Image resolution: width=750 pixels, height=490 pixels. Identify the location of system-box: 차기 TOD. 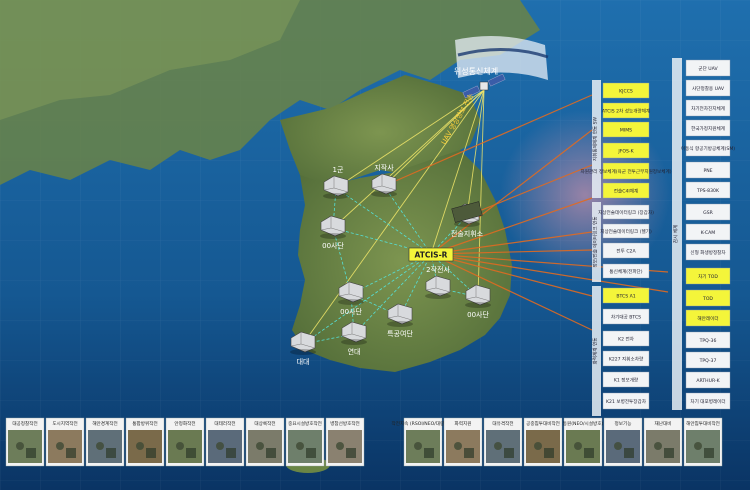
(708, 276).